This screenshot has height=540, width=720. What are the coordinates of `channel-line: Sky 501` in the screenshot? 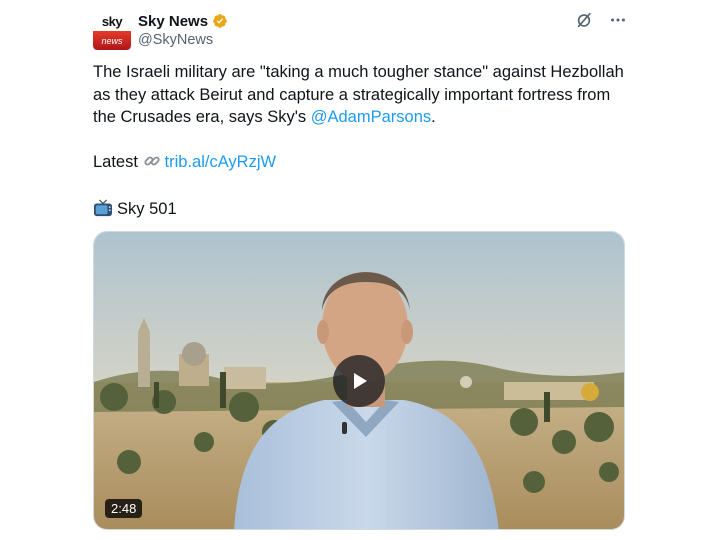 It's located at (363, 211).